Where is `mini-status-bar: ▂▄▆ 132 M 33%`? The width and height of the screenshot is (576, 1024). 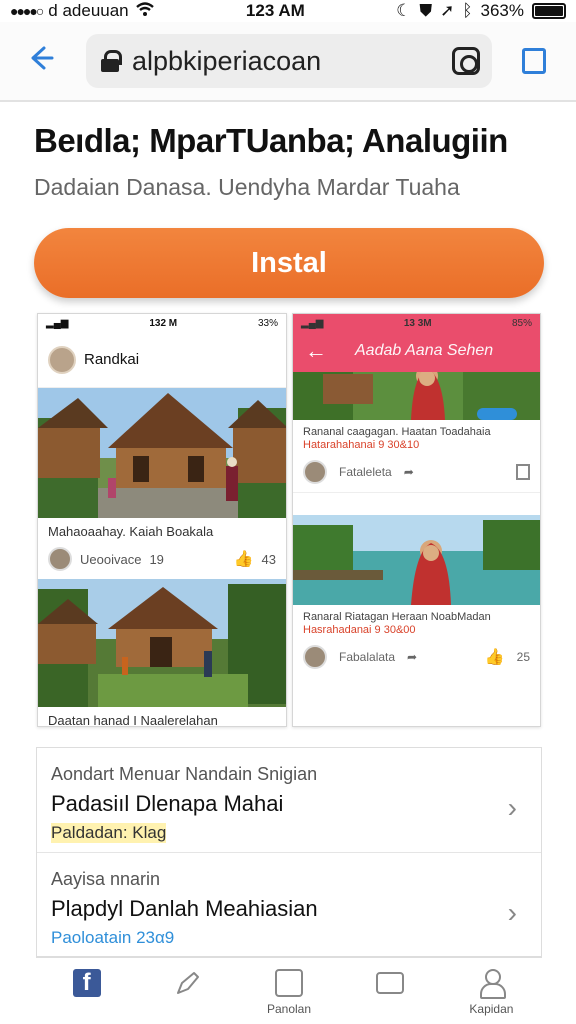 mini-status-bar: ▂▄▆ 132 M 33% is located at coordinates (162, 323).